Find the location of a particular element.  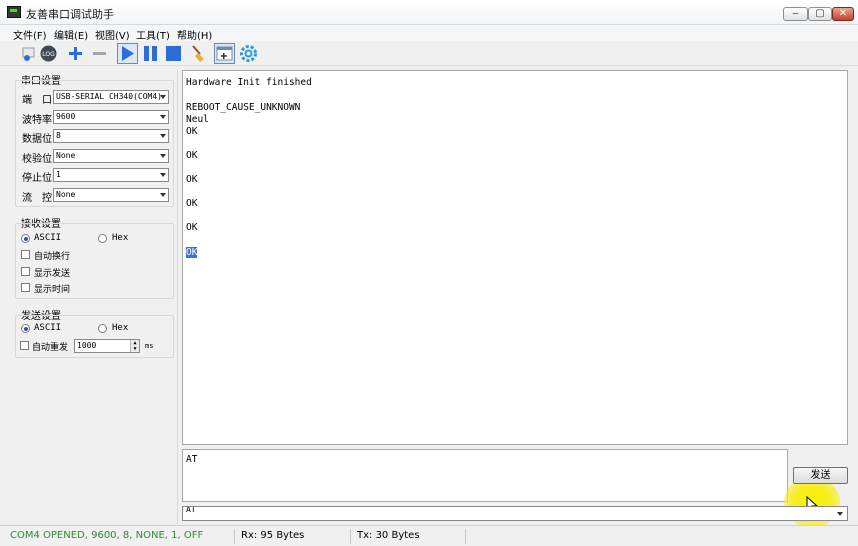

receive-line: Hardware Init finished is located at coordinates (249, 82).